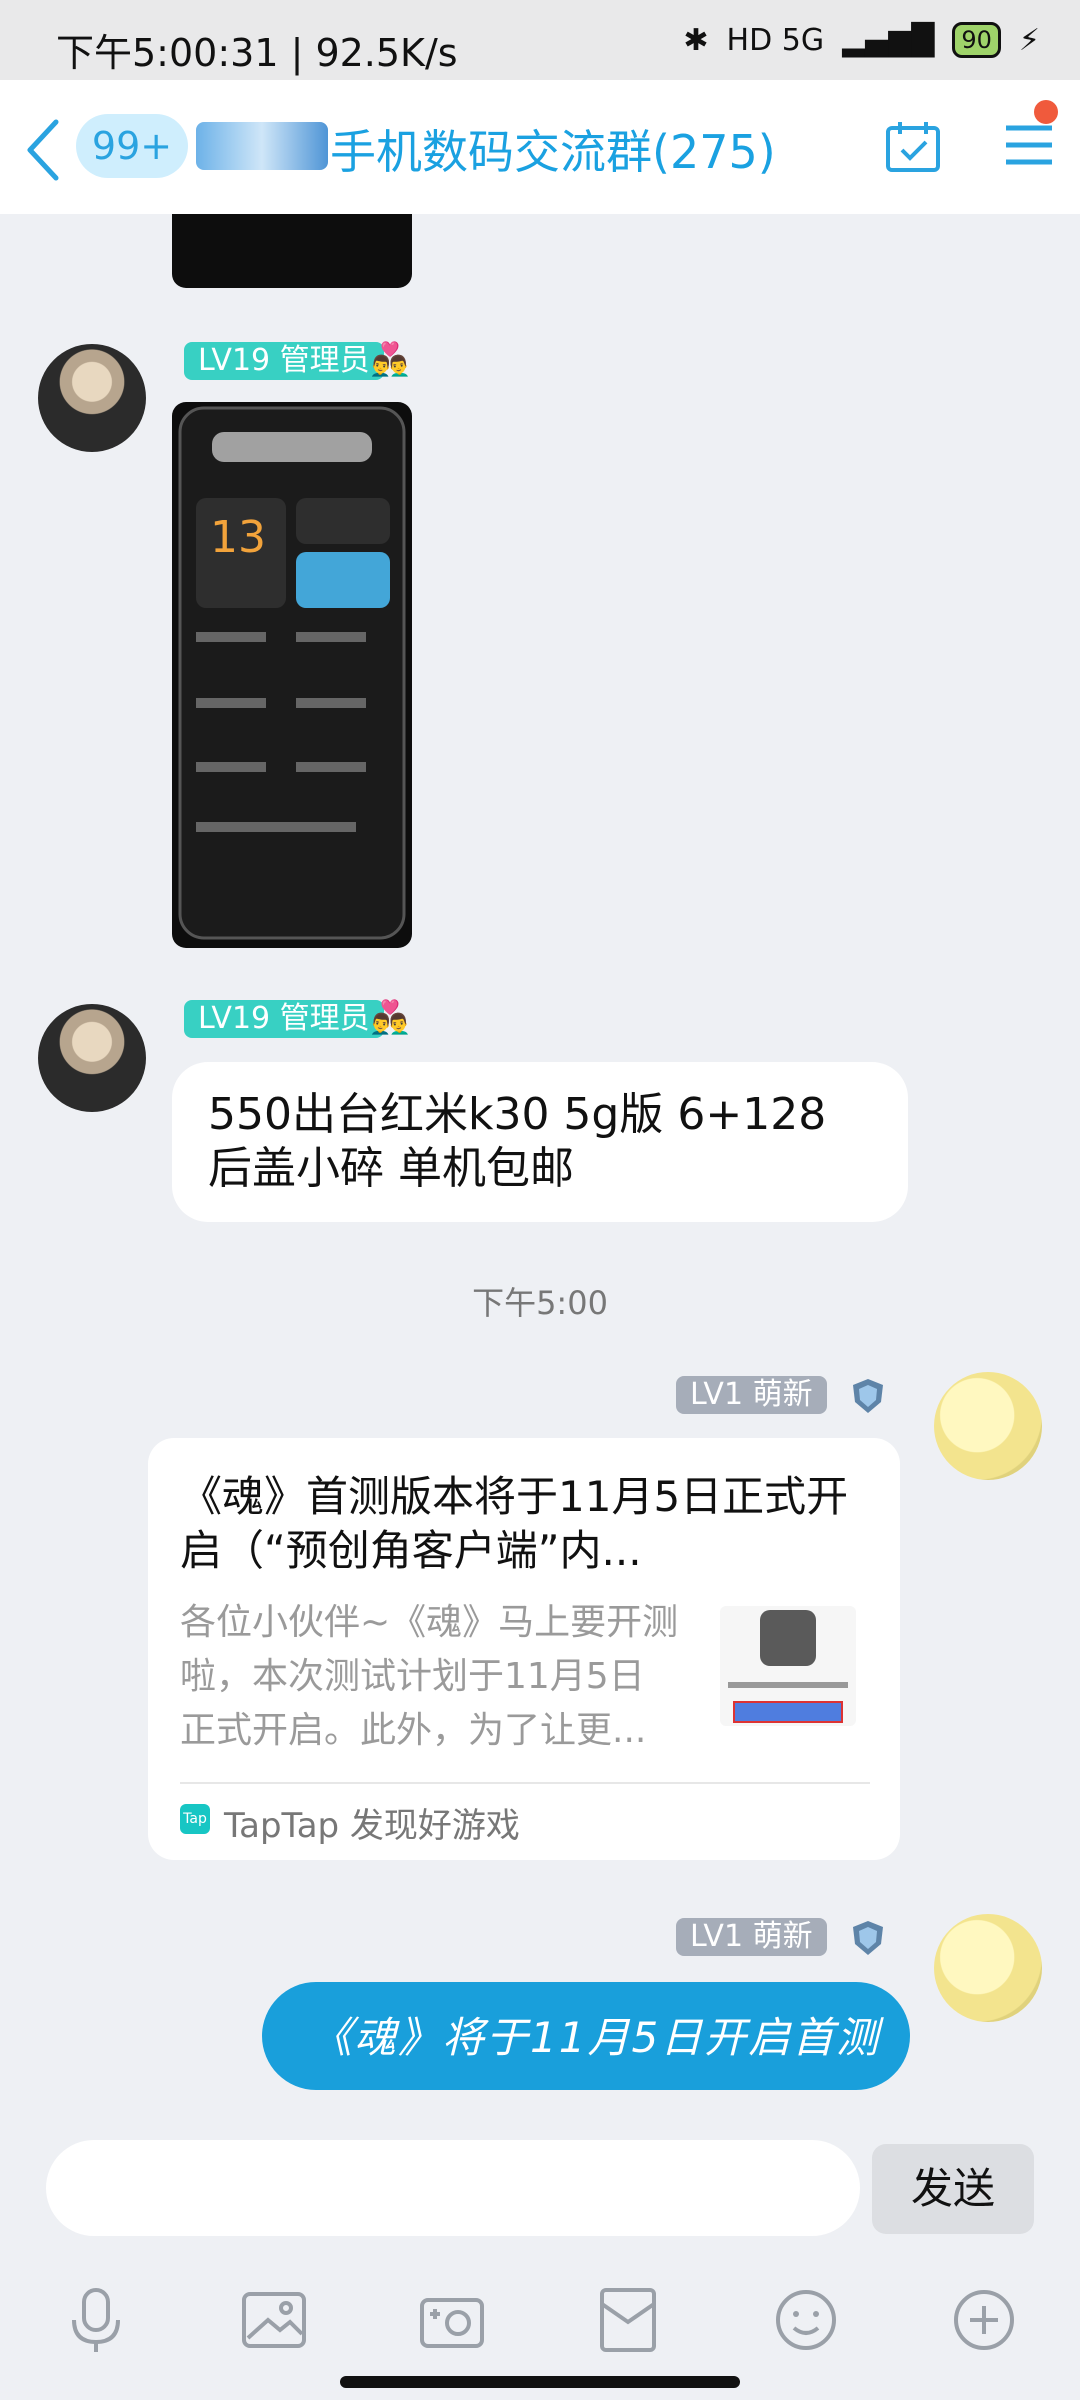 The width and height of the screenshot is (1080, 2400). I want to click on chat-header: 99+ 手机数码交流群(275), so click(540, 147).